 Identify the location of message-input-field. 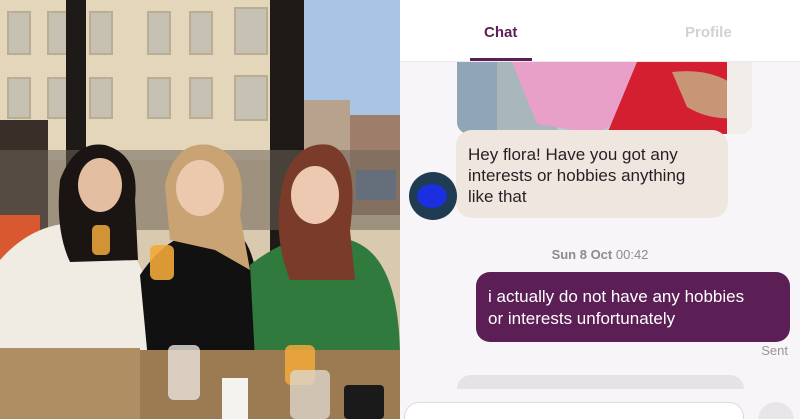
(574, 410).